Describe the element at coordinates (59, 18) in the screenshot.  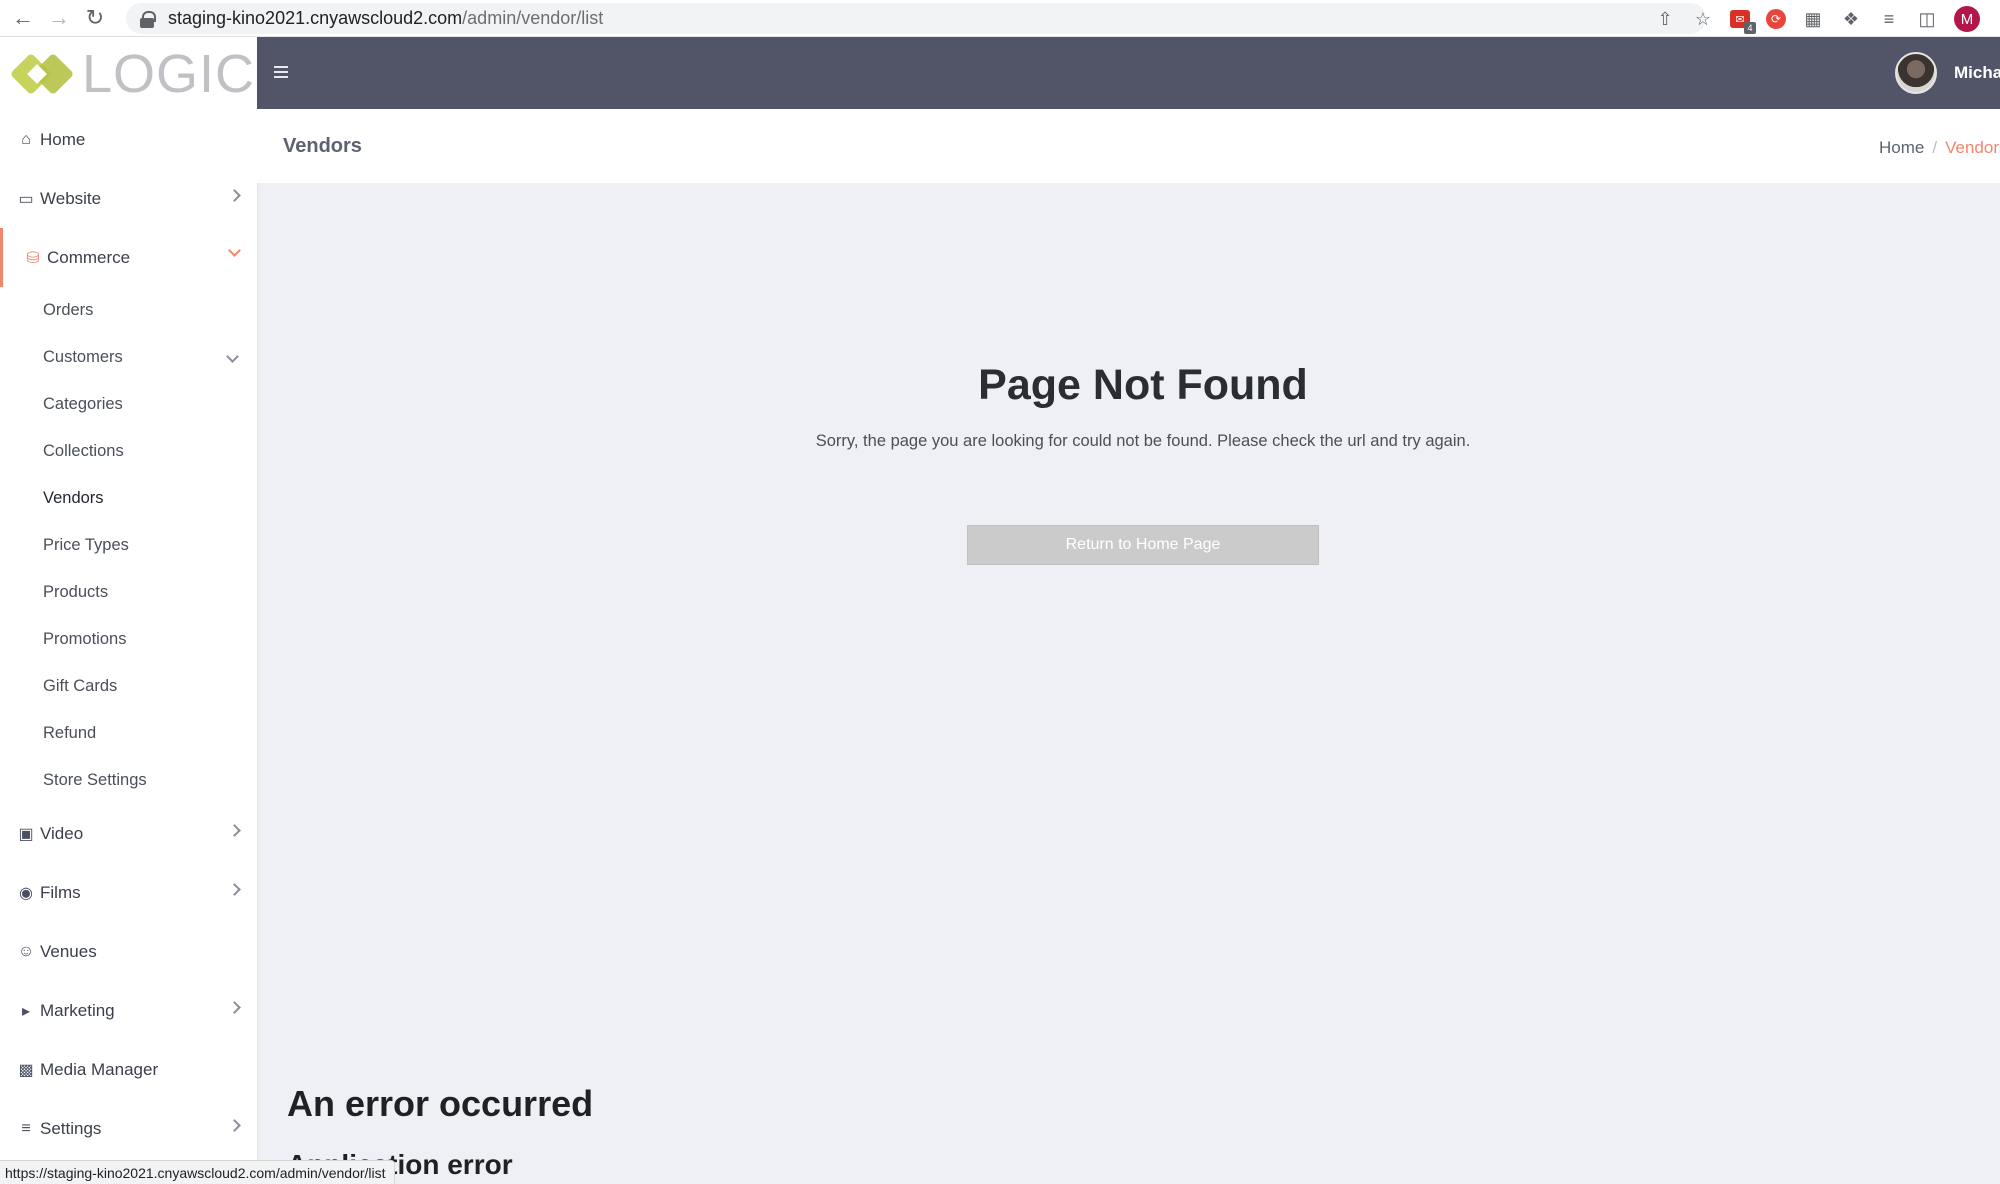
I see `forward-arrow-icon: →` at that location.